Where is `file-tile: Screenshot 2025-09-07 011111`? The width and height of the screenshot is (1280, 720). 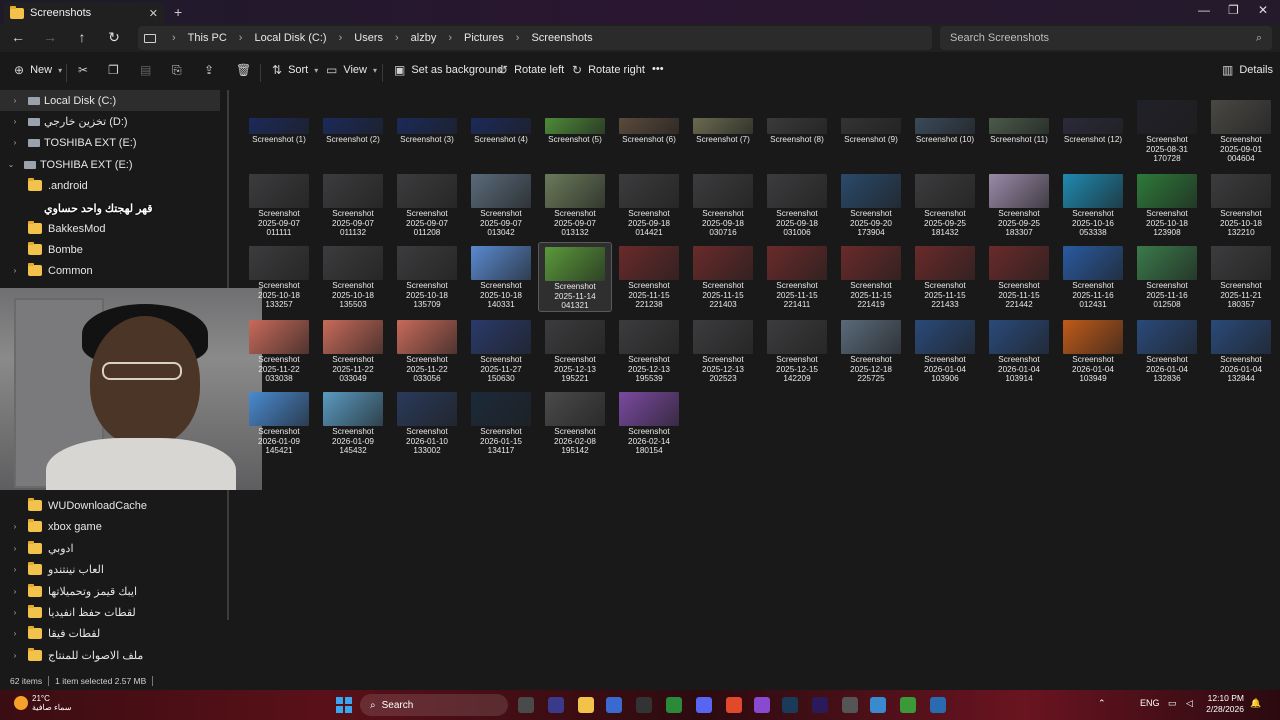
file-tile: Screenshot 2025-09-07 011111 is located at coordinates (279, 205).